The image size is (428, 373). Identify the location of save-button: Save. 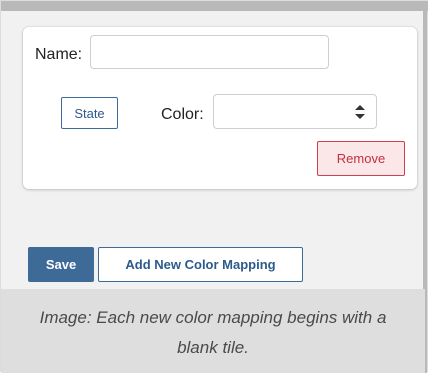
(61, 264).